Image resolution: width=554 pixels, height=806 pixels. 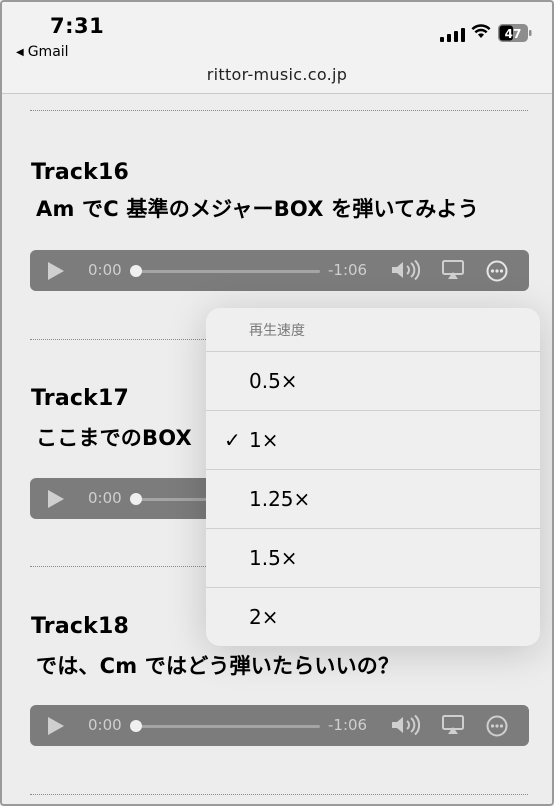 What do you see at coordinates (77, 26) in the screenshot?
I see `status-time: 7:31` at bounding box center [77, 26].